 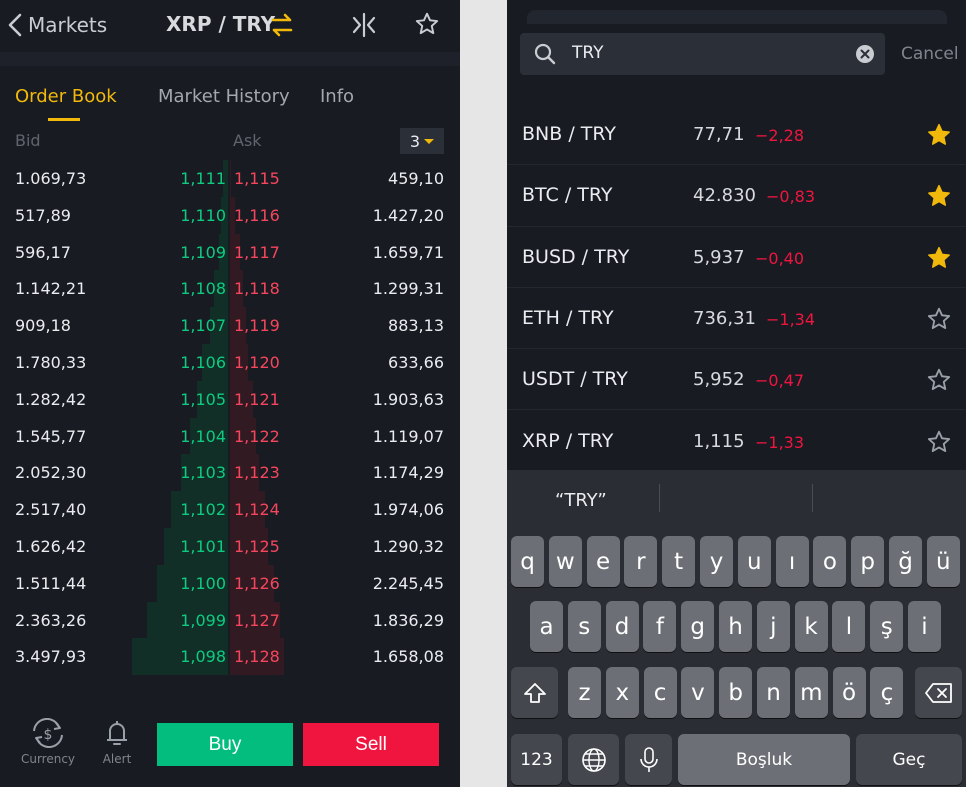 I want to click on key-m: m, so click(x=811, y=692).